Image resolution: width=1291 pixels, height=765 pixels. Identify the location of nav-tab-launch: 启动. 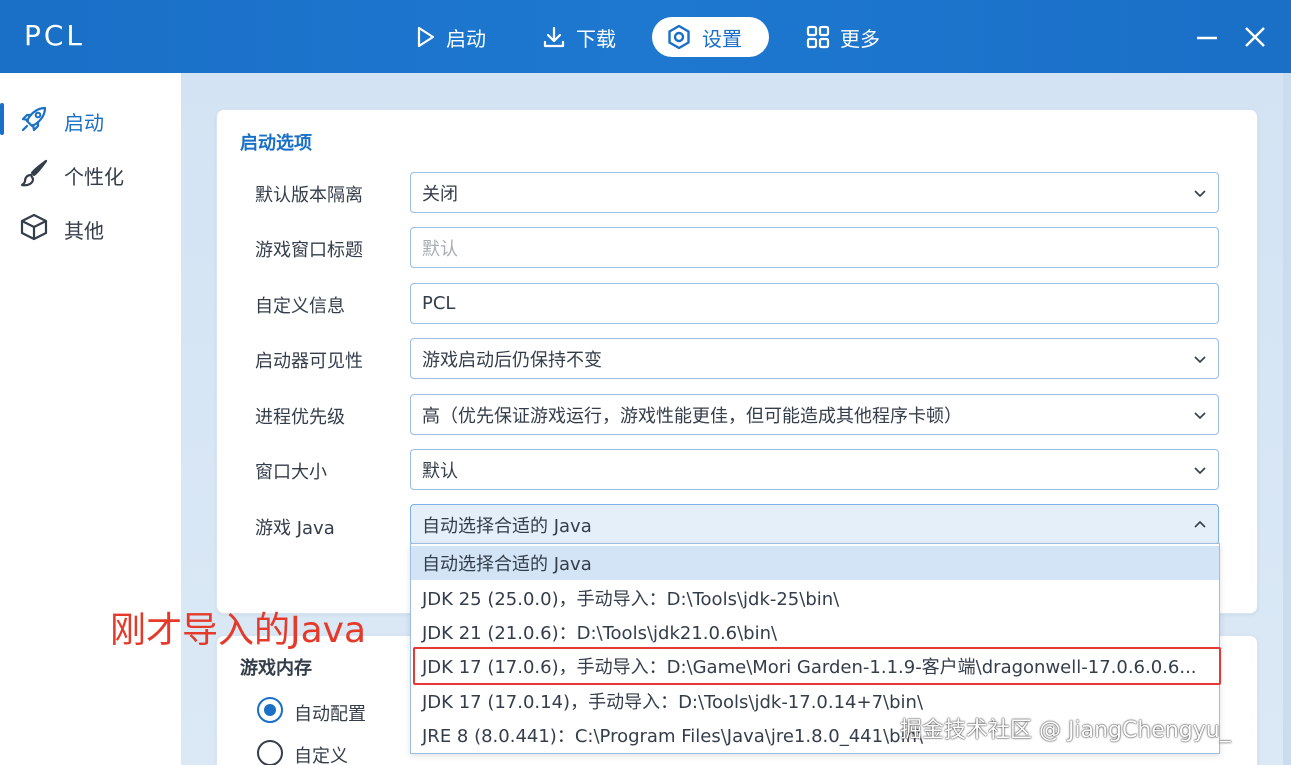
(450, 37).